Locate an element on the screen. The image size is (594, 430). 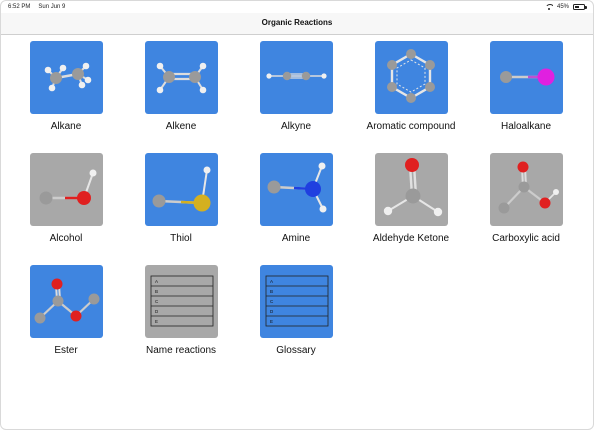
tile-label-name-reactions: Name reactions is located at coordinates (181, 350).